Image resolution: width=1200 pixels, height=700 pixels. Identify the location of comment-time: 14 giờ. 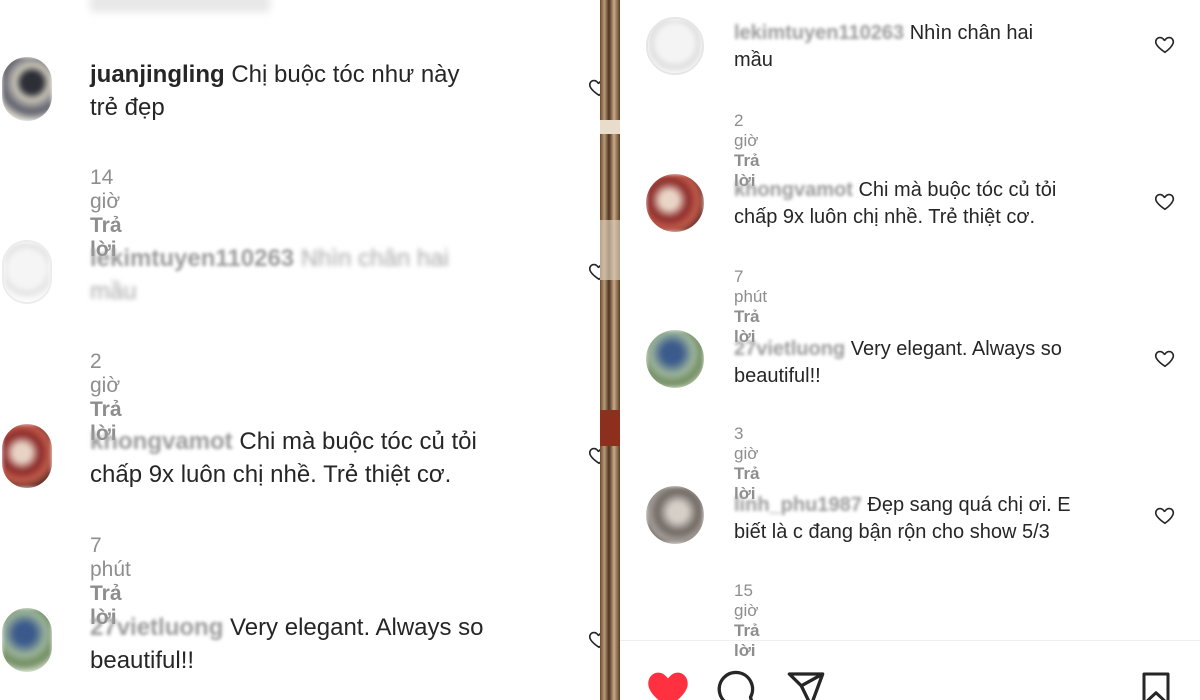
(105, 189).